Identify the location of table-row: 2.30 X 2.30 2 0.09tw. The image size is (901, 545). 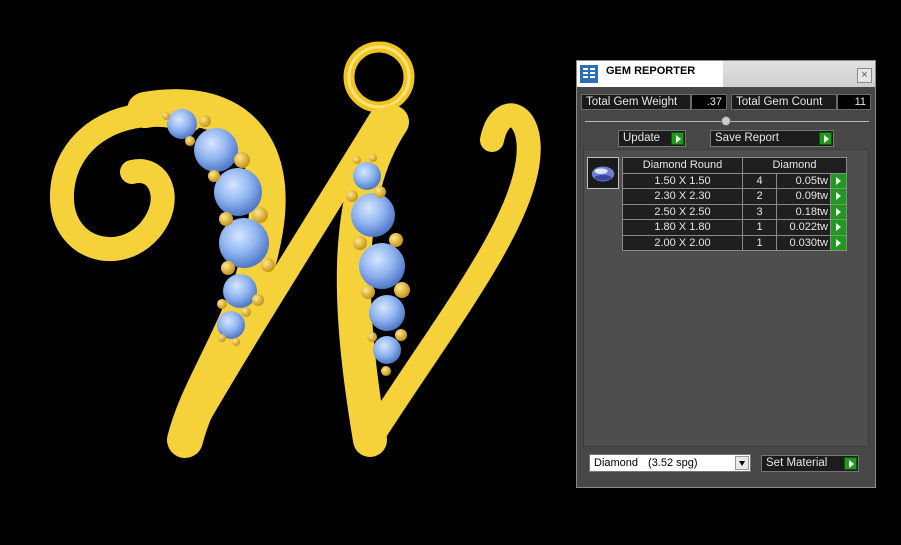
(734, 196).